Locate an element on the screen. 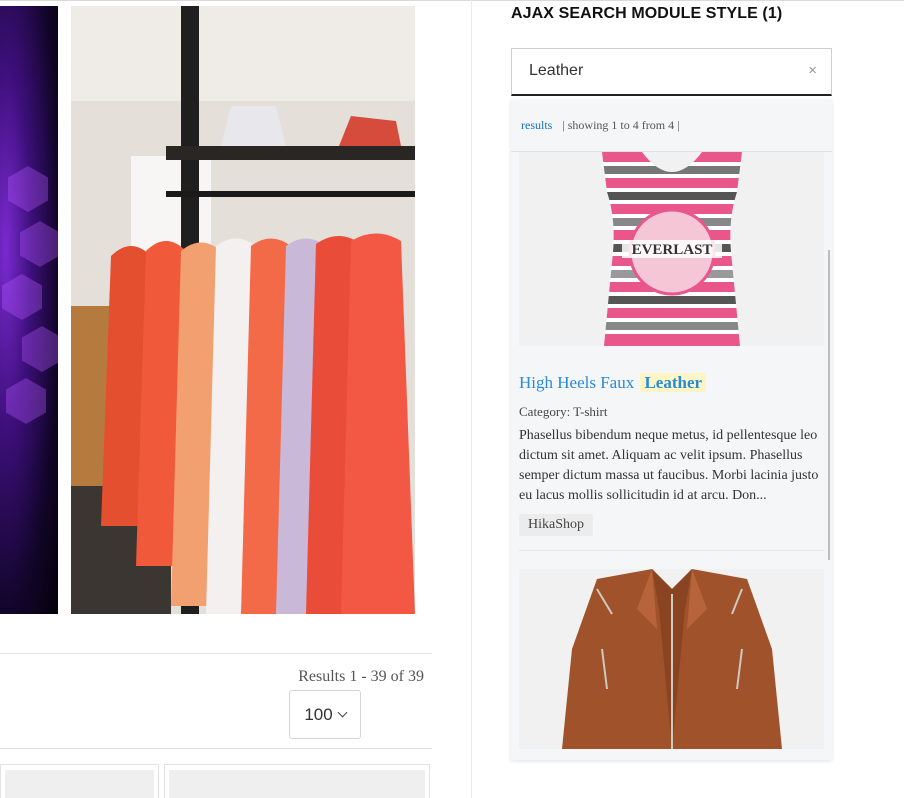 Image resolution: width=904 pixels, height=798 pixels. limit-value: 100 is located at coordinates (318, 714).